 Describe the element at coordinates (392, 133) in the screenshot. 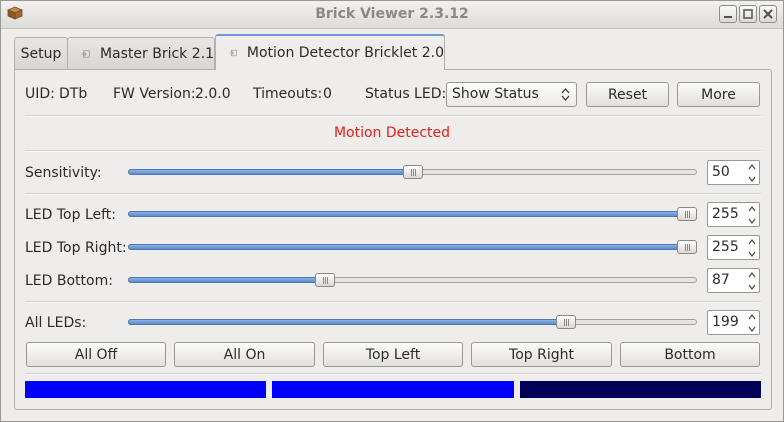

I see `motion-status-text: Motion Detected` at that location.